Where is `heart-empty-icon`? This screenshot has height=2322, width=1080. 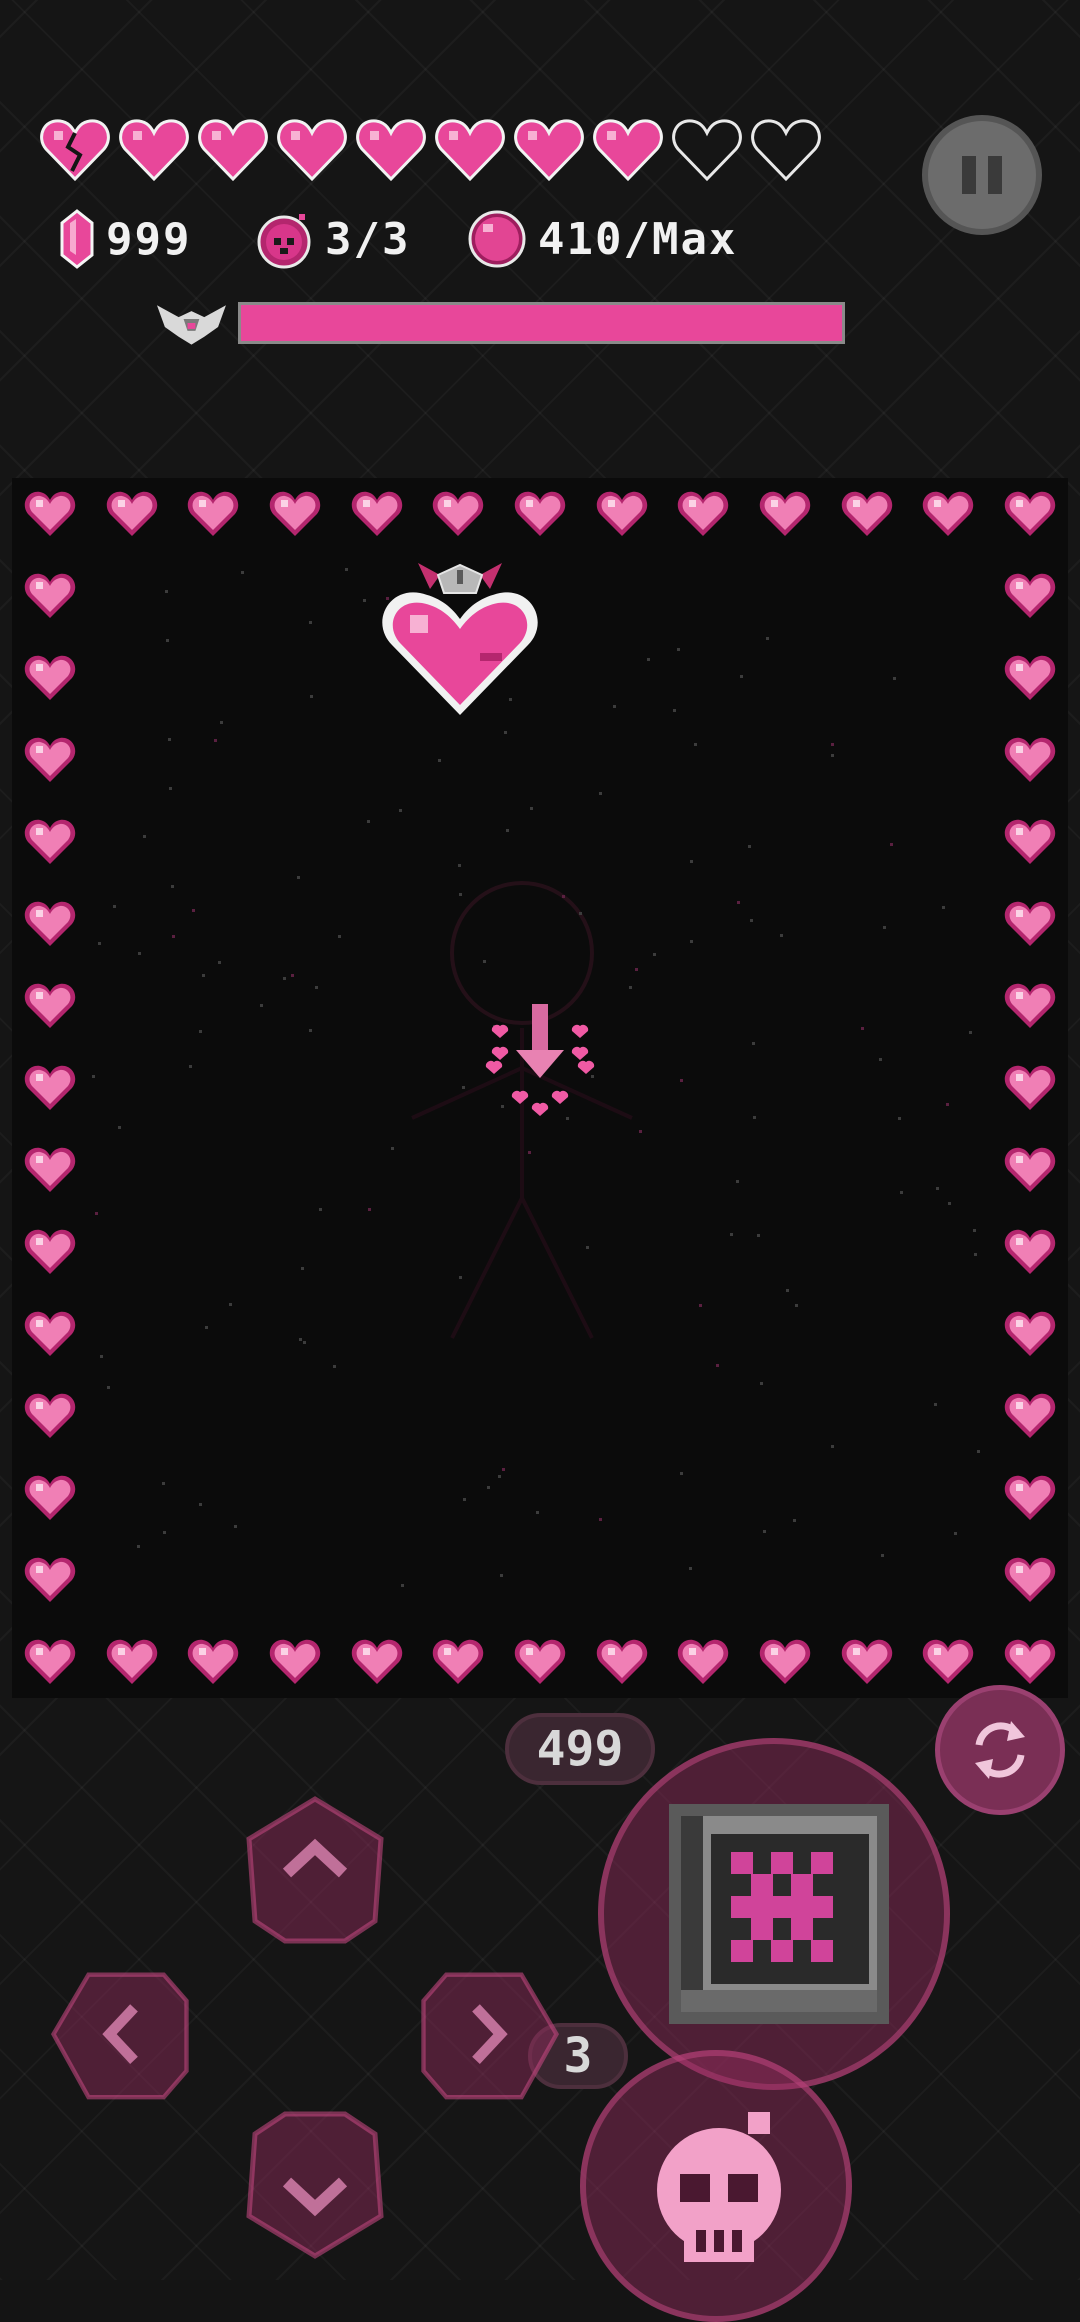
heart-empty-icon is located at coordinates (786, 150).